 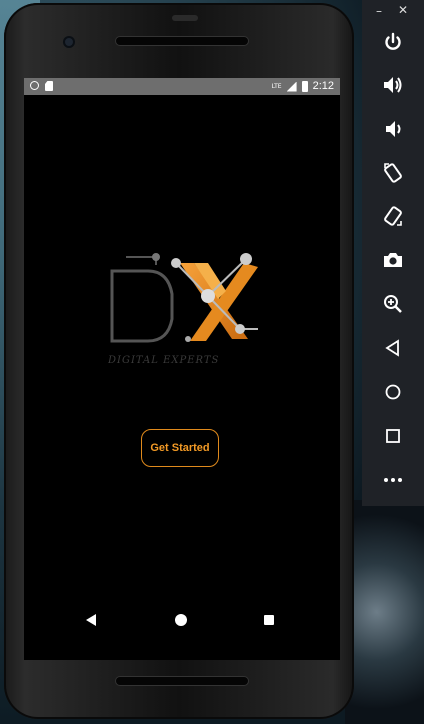 I want to click on volume-up-icon, so click(x=393, y=85).